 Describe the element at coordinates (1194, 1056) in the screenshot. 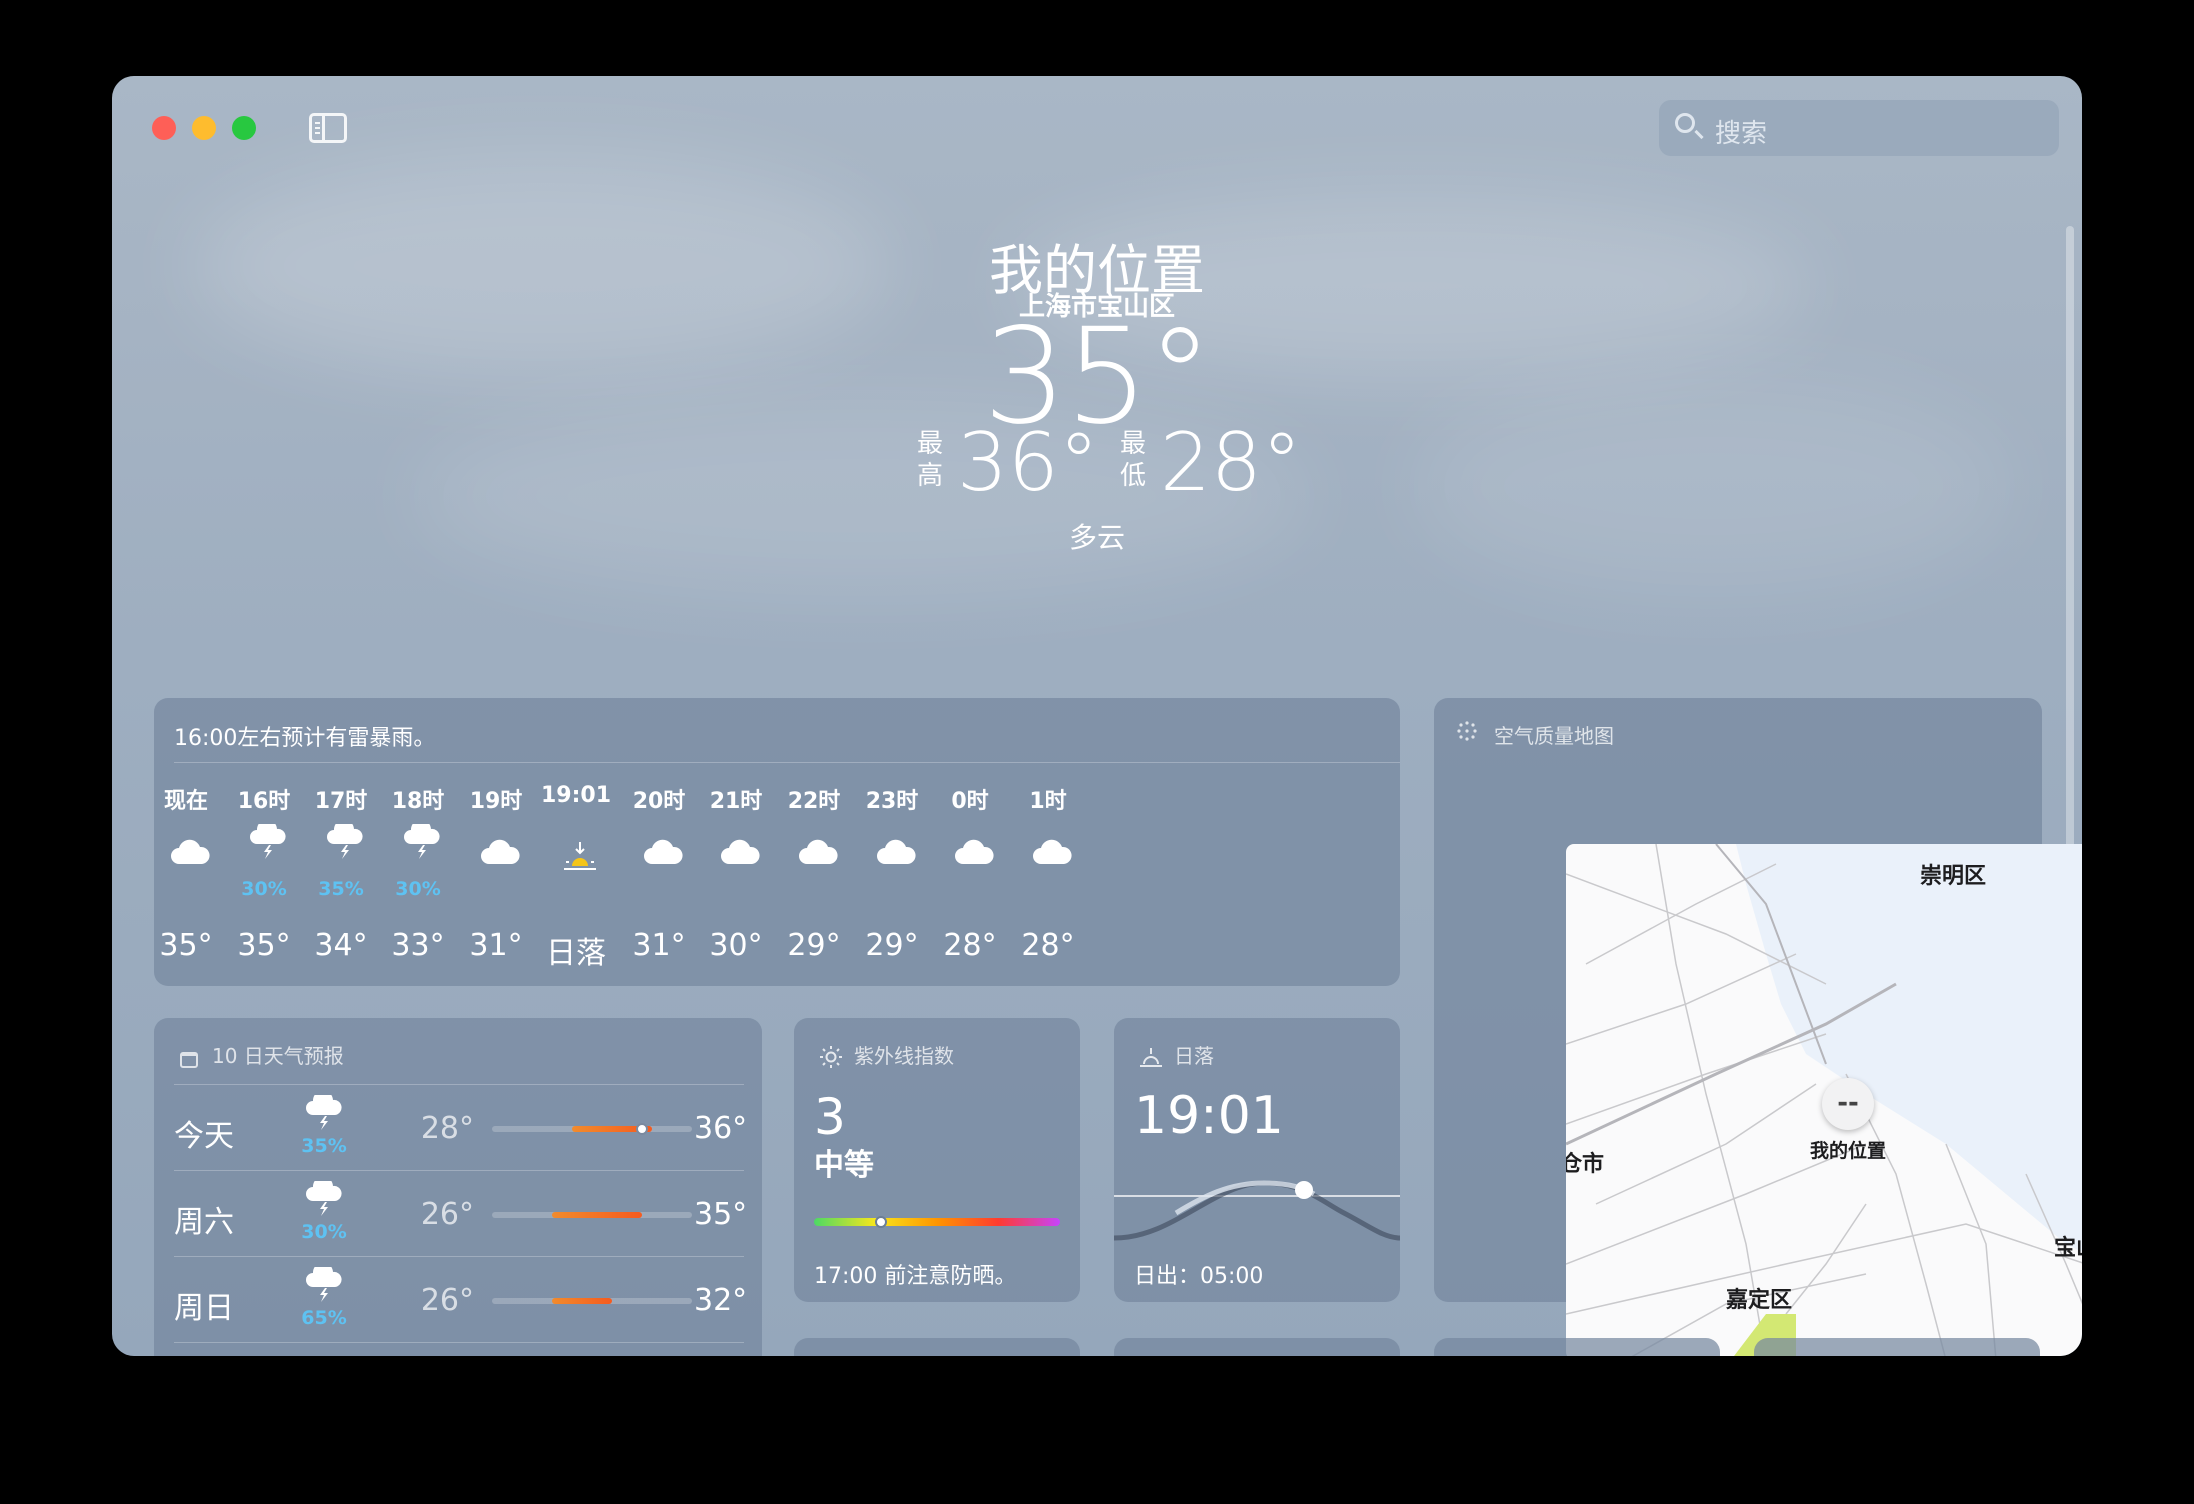

I see `sunset-title: 日落` at that location.